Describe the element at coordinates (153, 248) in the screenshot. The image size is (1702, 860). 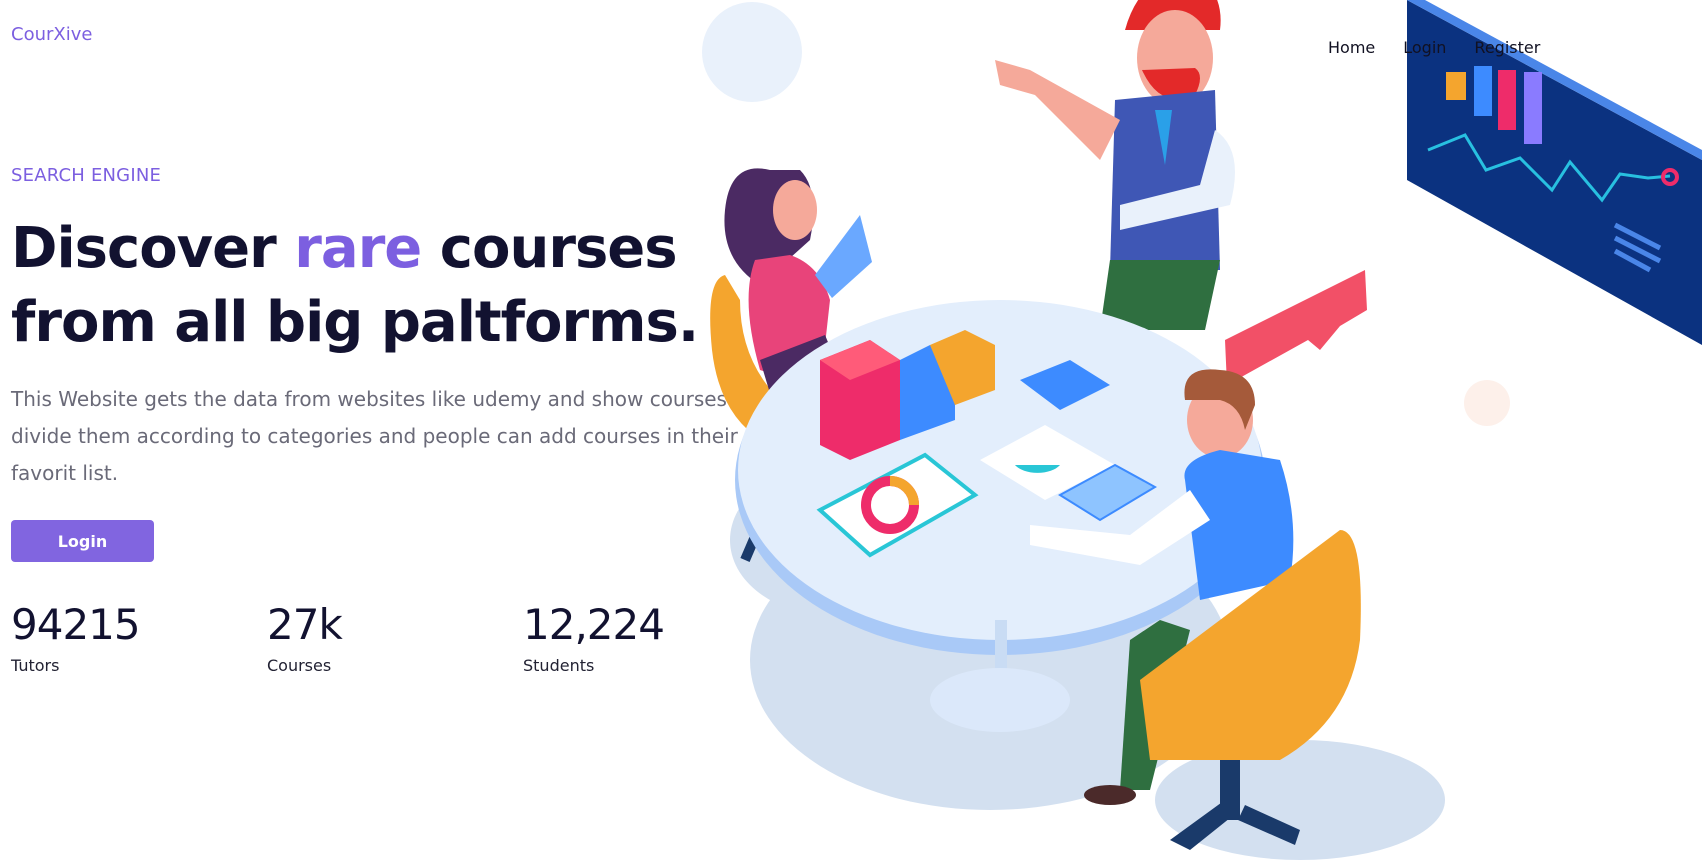
I see `headline-text-start: Discover` at that location.